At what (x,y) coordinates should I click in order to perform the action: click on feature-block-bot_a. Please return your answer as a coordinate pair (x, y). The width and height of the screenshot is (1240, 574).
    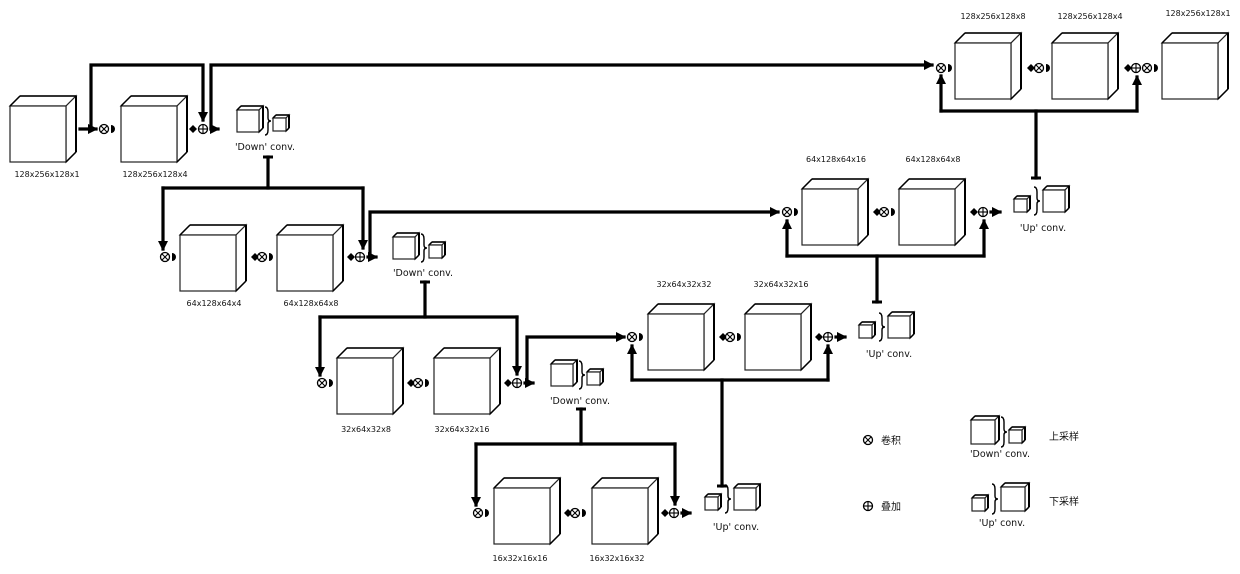
    Looking at the image, I should click on (527, 511).